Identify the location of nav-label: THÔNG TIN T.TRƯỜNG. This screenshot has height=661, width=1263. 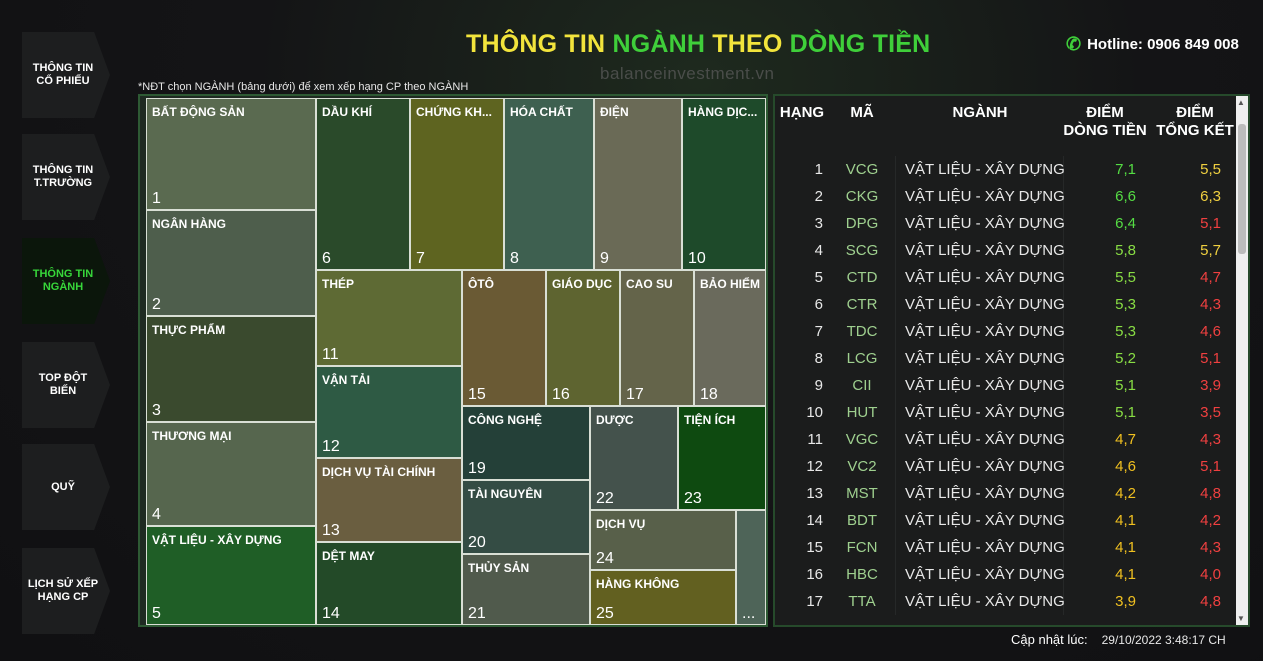
(63, 176).